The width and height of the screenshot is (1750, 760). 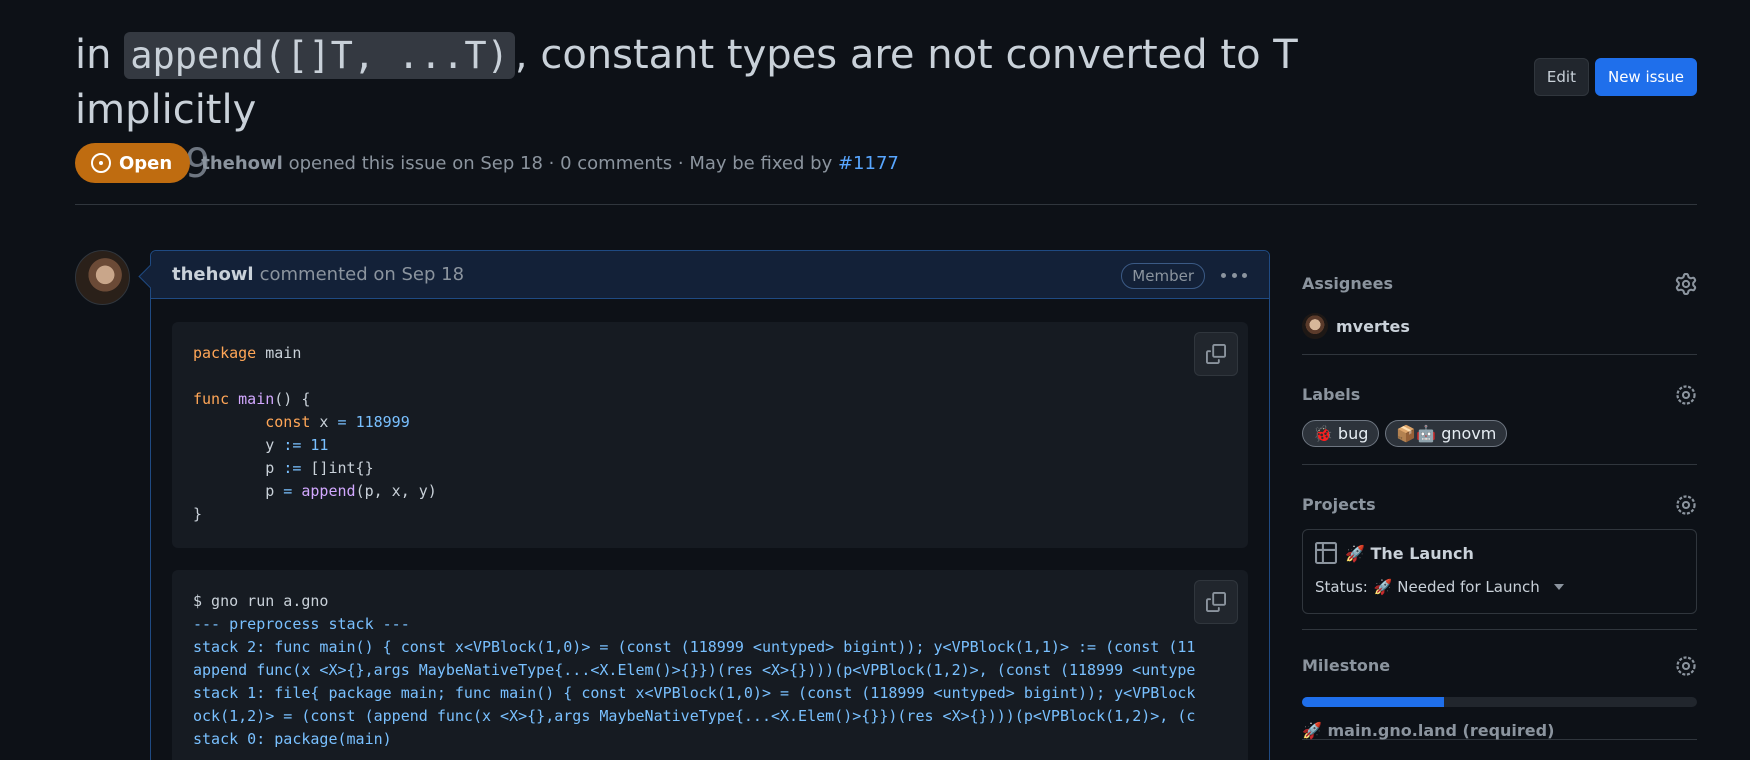 What do you see at coordinates (1499, 410) in the screenshot?
I see `labels-section: Labels 🐞 bug 📦🤖 gnovm` at bounding box center [1499, 410].